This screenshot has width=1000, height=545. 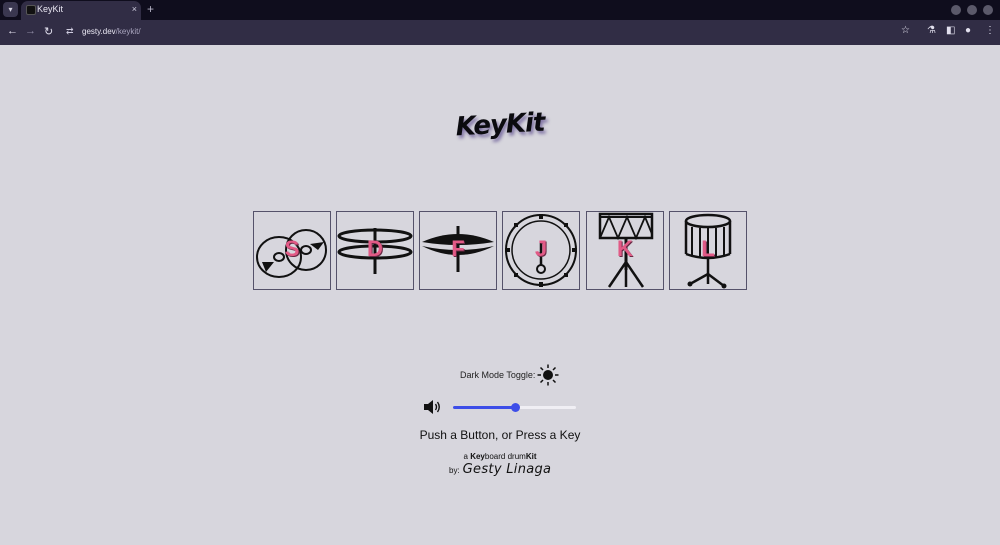 I want to click on volume-fill, so click(x=484, y=407).